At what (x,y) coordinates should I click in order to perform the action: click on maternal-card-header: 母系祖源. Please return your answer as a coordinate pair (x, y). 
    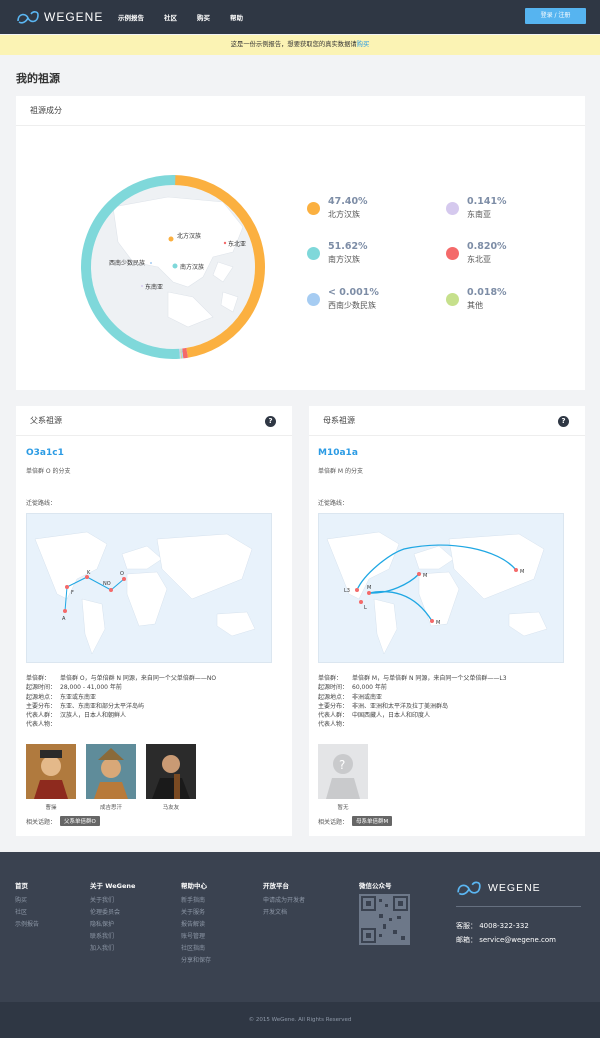
    Looking at the image, I should click on (447, 421).